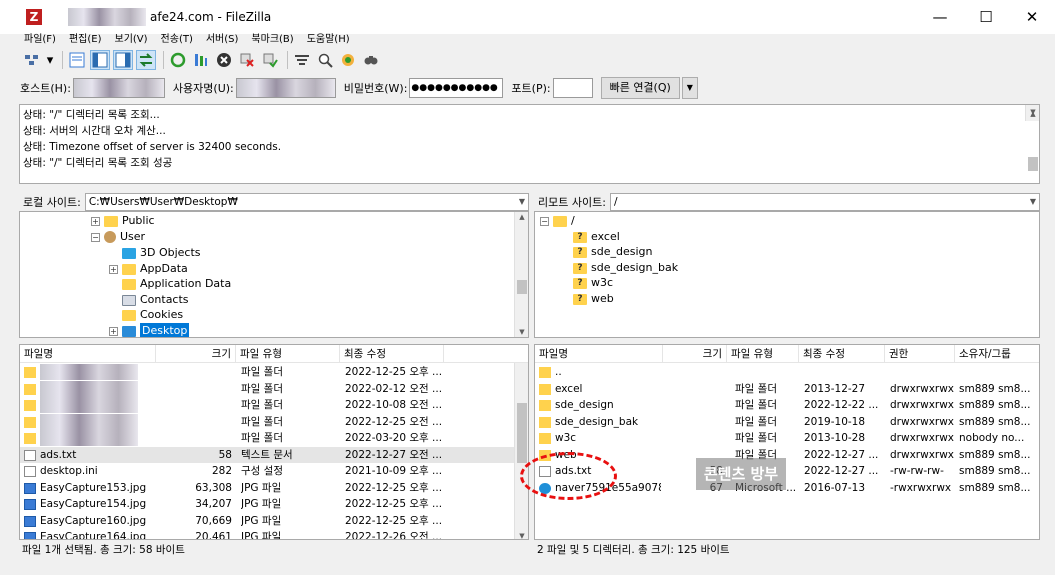 The width and height of the screenshot is (1055, 575). I want to click on minimize-button: —, so click(940, 17).